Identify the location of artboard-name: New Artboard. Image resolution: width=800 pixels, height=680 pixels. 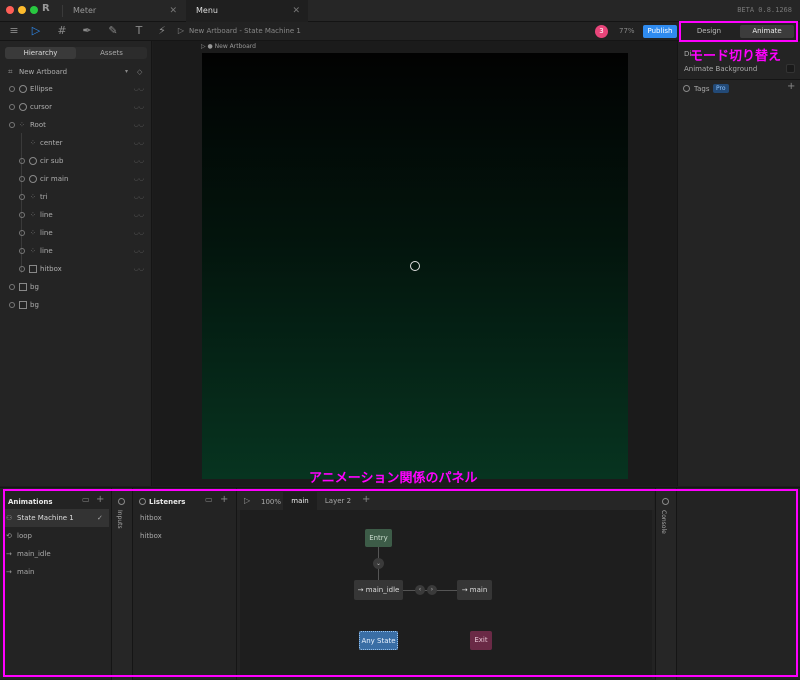
(43, 72).